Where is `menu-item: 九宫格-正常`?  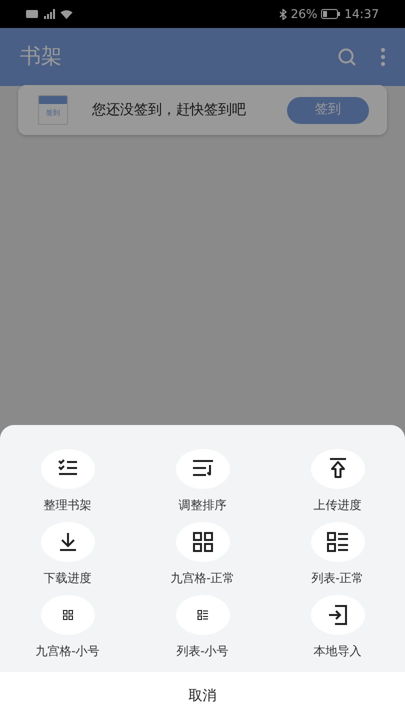
menu-item: 九宫格-正常 is located at coordinates (202, 554).